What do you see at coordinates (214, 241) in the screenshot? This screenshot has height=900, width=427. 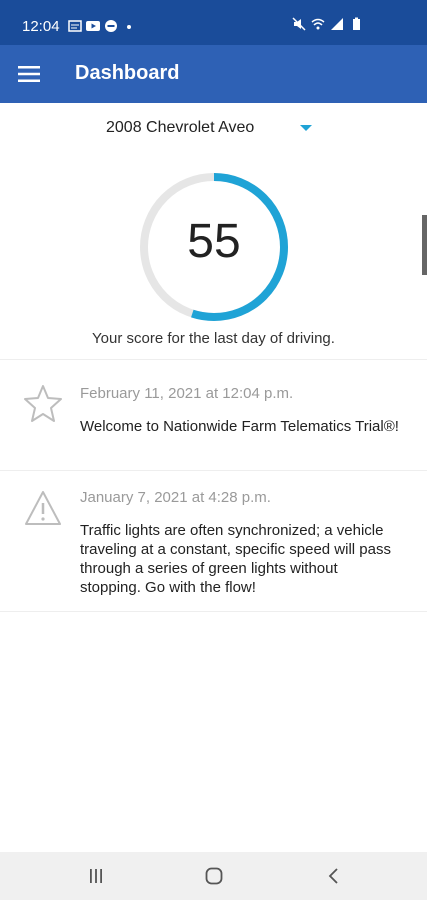 I see `score-value: 55` at bounding box center [214, 241].